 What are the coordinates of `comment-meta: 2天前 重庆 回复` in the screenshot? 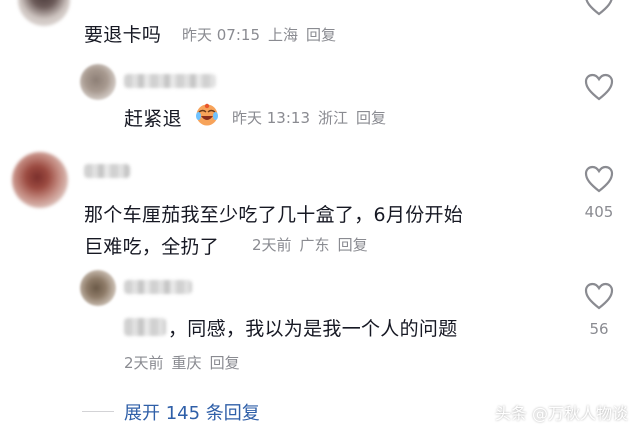 It's located at (186, 362).